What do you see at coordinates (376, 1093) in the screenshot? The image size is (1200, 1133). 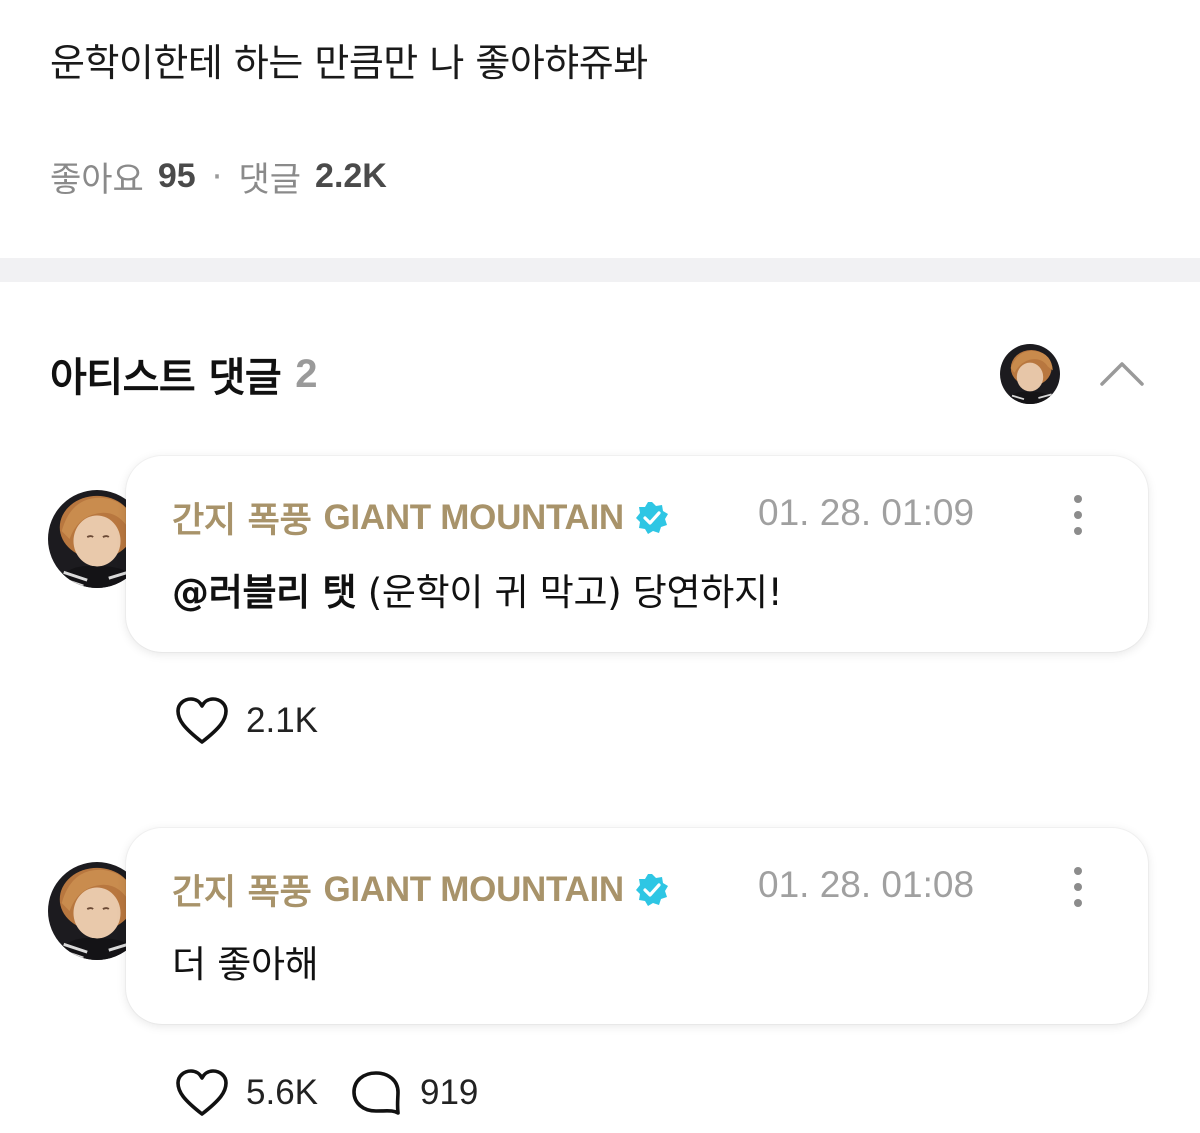 I see `reply-bubble-icon` at bounding box center [376, 1093].